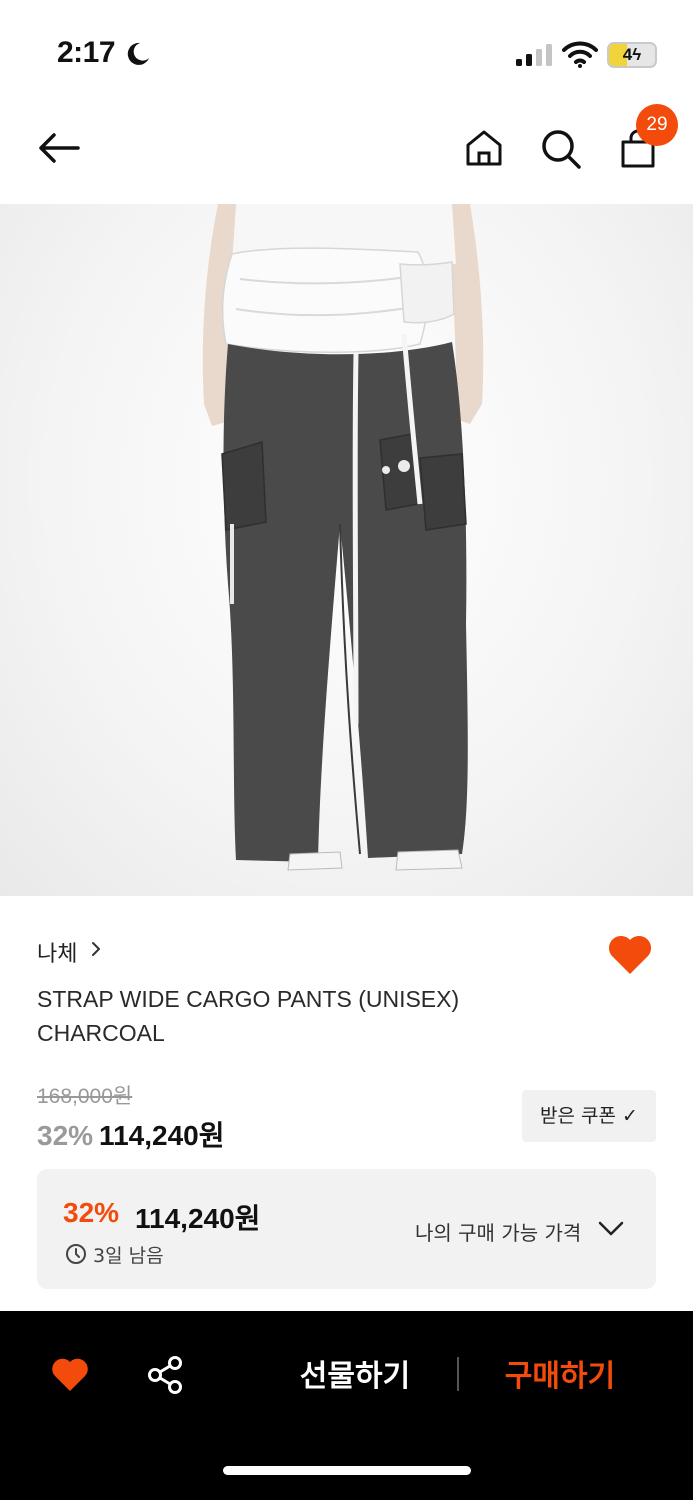 This screenshot has height=1500, width=693. I want to click on chevron-down-icon, so click(611, 1229).